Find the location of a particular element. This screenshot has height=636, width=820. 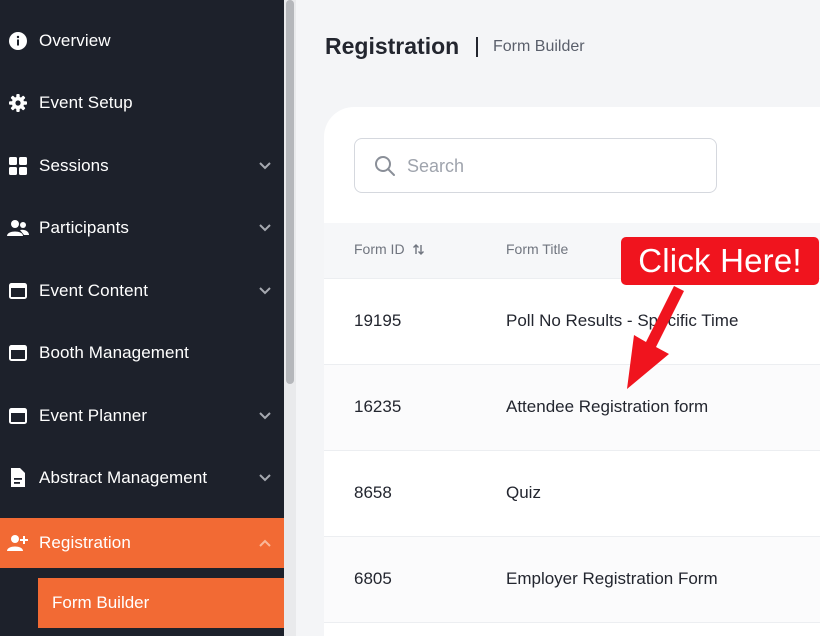

sidebar-item-event-setup: Event Setup is located at coordinates (142, 103).